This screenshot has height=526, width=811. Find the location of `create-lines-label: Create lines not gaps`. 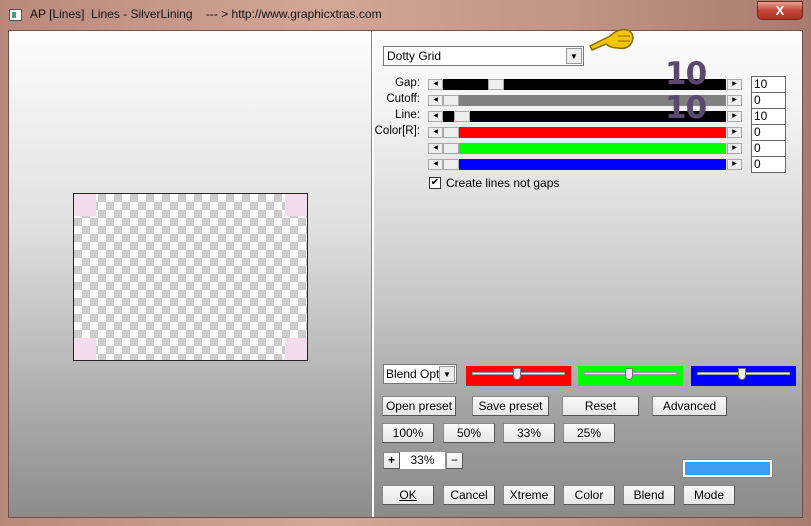

create-lines-label: Create lines not gaps is located at coordinates (503, 183).